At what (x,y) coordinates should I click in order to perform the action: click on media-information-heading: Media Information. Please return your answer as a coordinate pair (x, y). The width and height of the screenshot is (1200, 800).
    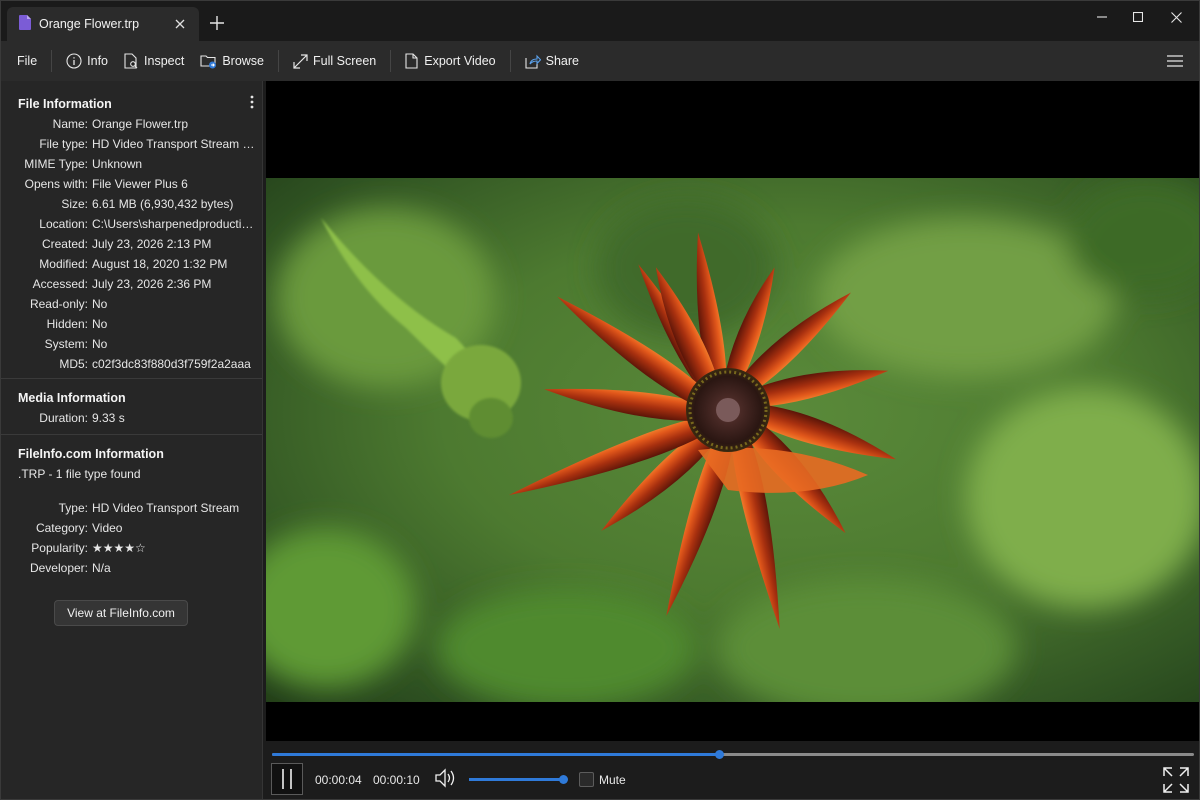
    Looking at the image, I should click on (72, 398).